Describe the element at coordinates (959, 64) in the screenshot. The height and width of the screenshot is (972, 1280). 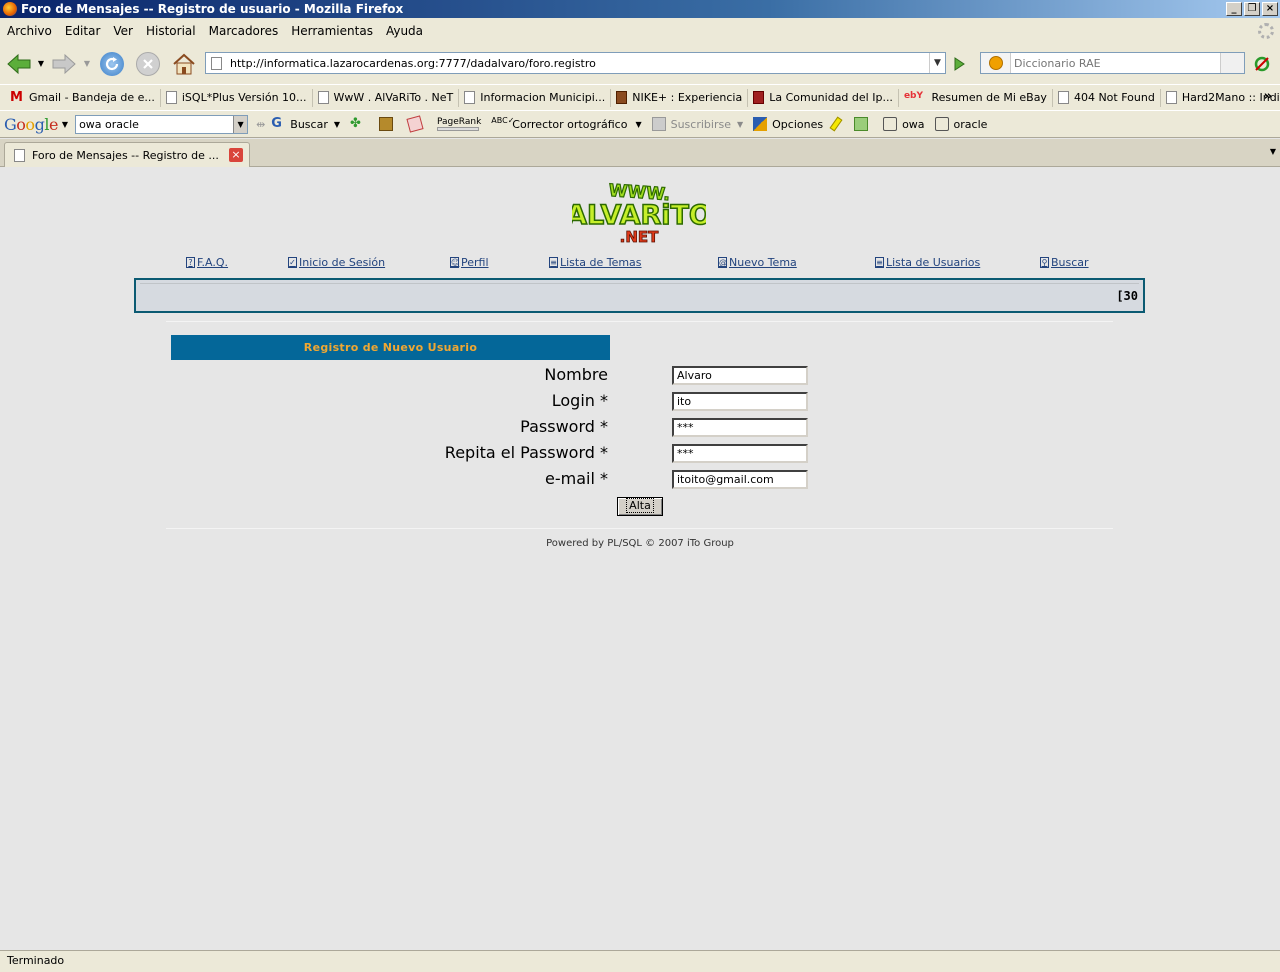
I see `go-button` at that location.